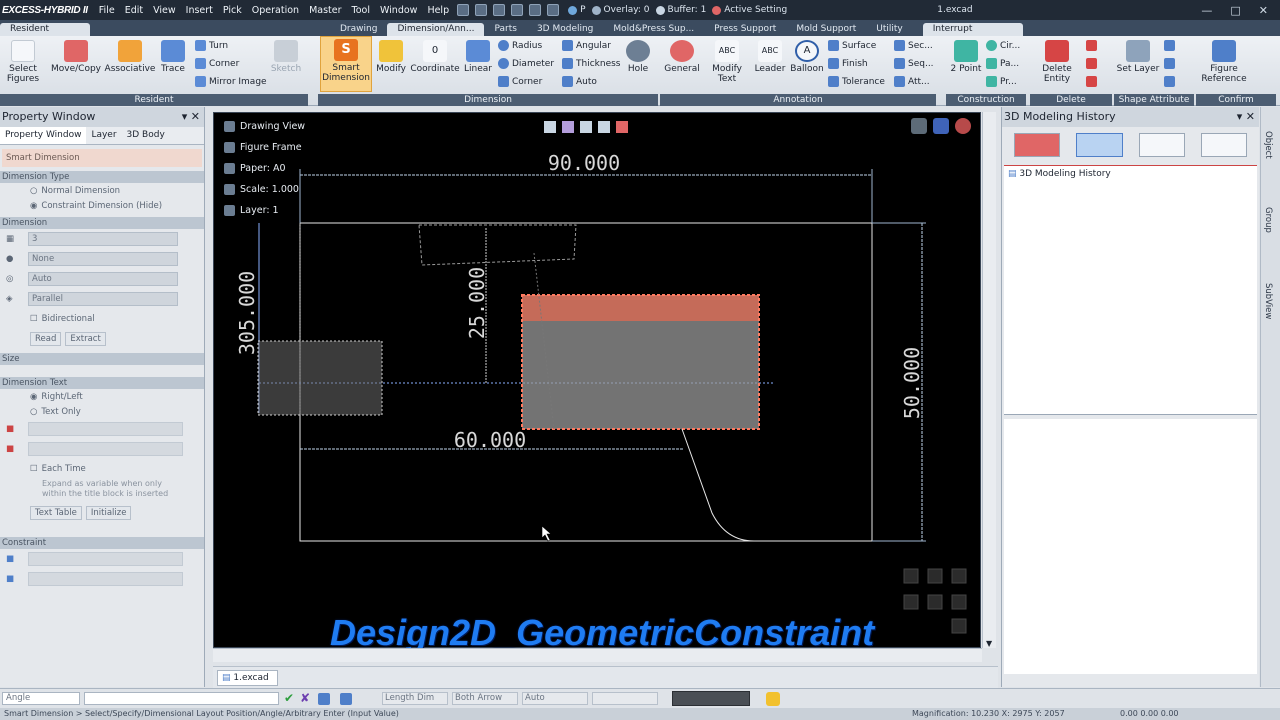  I want to click on finish-button: Finish, so click(848, 63).